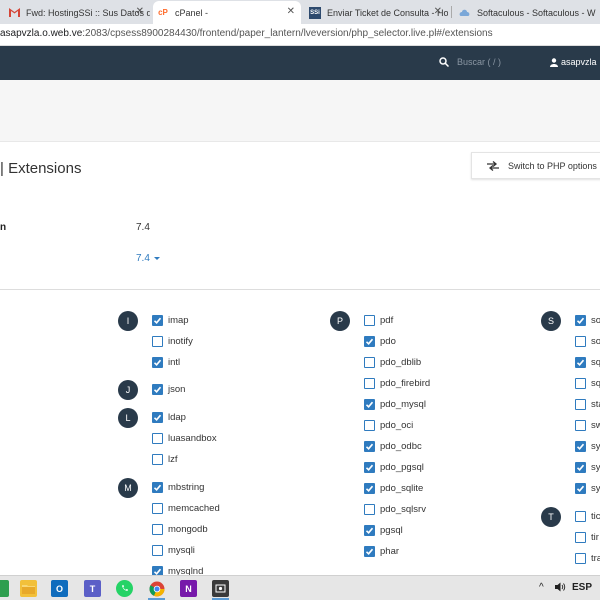  I want to click on onenote-icon: N, so click(188, 588).